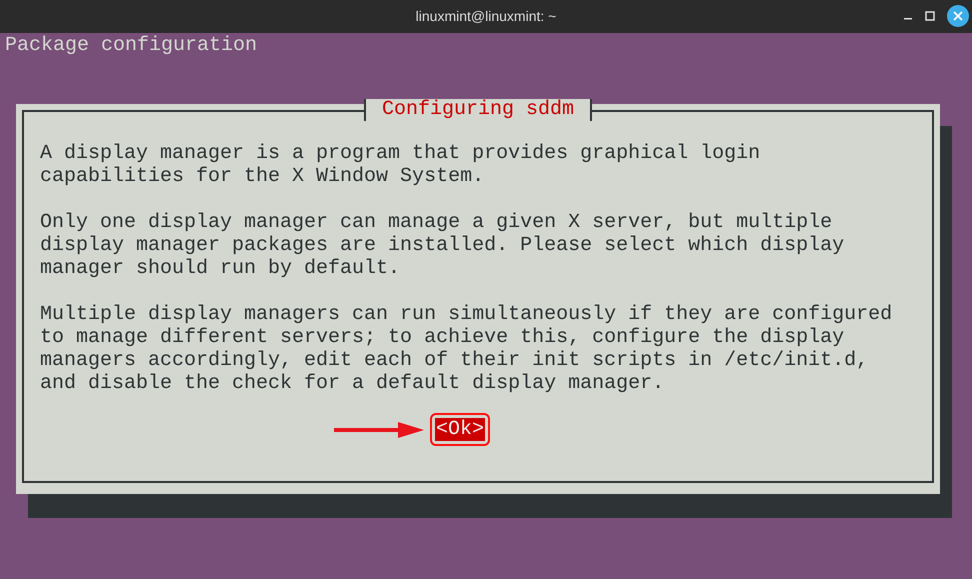 The width and height of the screenshot is (972, 579). Describe the element at coordinates (930, 16) in the screenshot. I see `maximize-icon` at that location.